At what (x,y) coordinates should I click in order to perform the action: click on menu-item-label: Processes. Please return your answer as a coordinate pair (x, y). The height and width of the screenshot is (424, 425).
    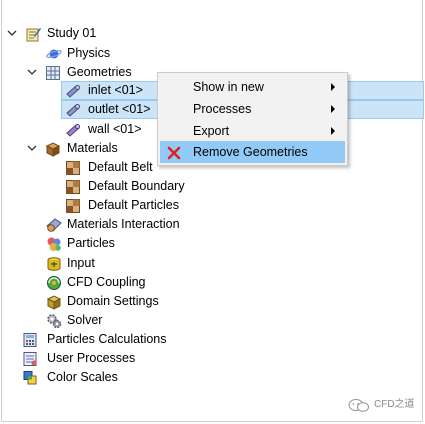
    Looking at the image, I should click on (222, 109).